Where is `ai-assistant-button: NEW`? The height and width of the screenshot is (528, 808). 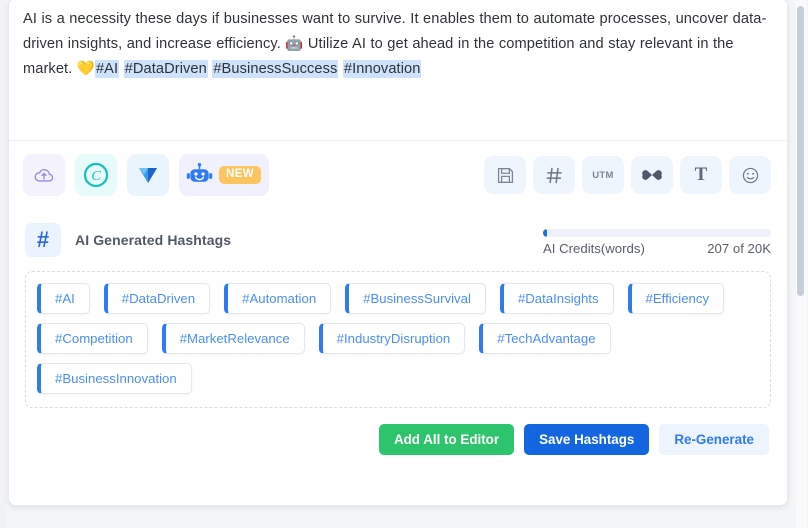
ai-assistant-button: NEW is located at coordinates (224, 175).